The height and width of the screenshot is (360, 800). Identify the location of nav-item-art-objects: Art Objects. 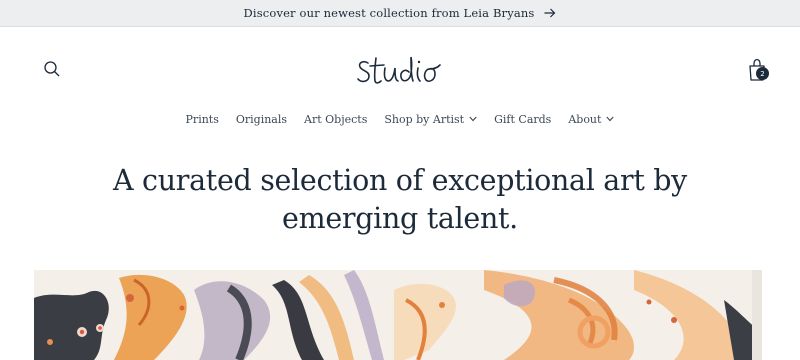
(335, 119).